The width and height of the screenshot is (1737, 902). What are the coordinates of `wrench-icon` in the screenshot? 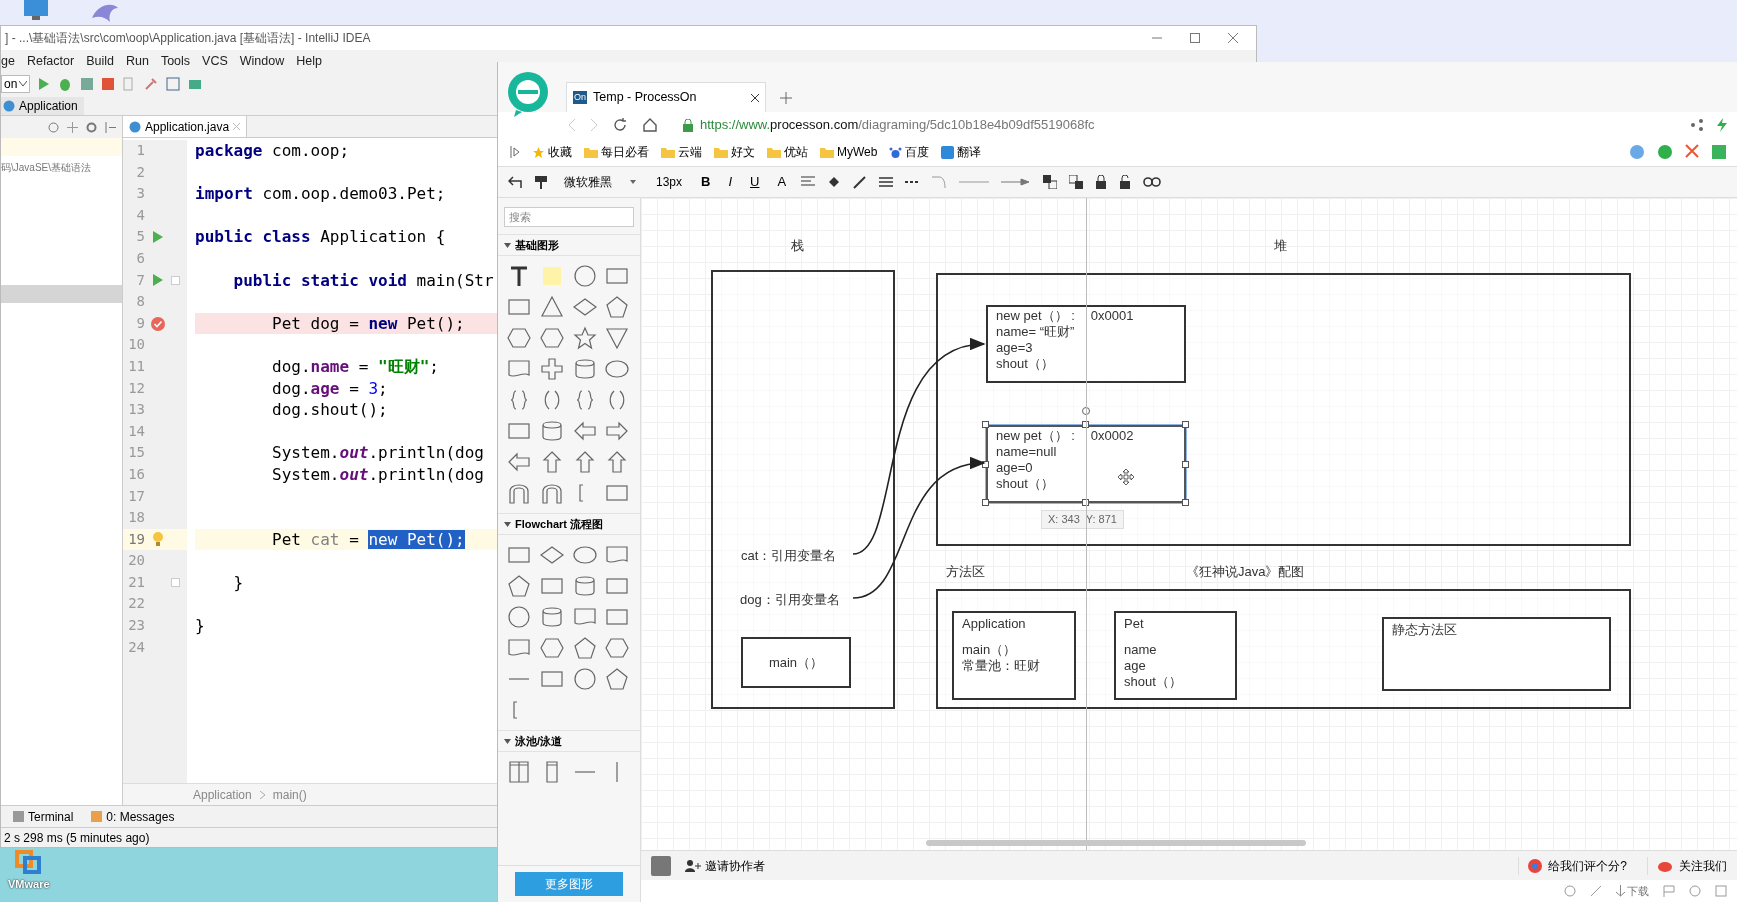 It's located at (151, 84).